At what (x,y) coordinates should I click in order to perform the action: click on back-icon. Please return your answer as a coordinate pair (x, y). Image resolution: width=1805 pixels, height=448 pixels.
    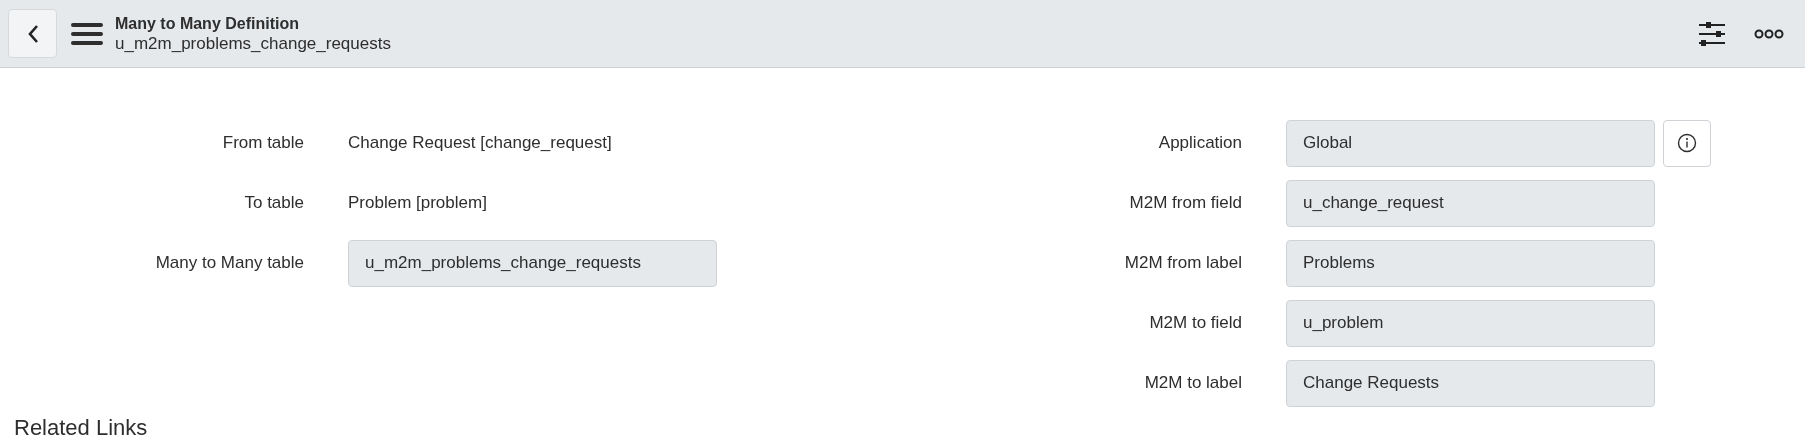
    Looking at the image, I should click on (32, 33).